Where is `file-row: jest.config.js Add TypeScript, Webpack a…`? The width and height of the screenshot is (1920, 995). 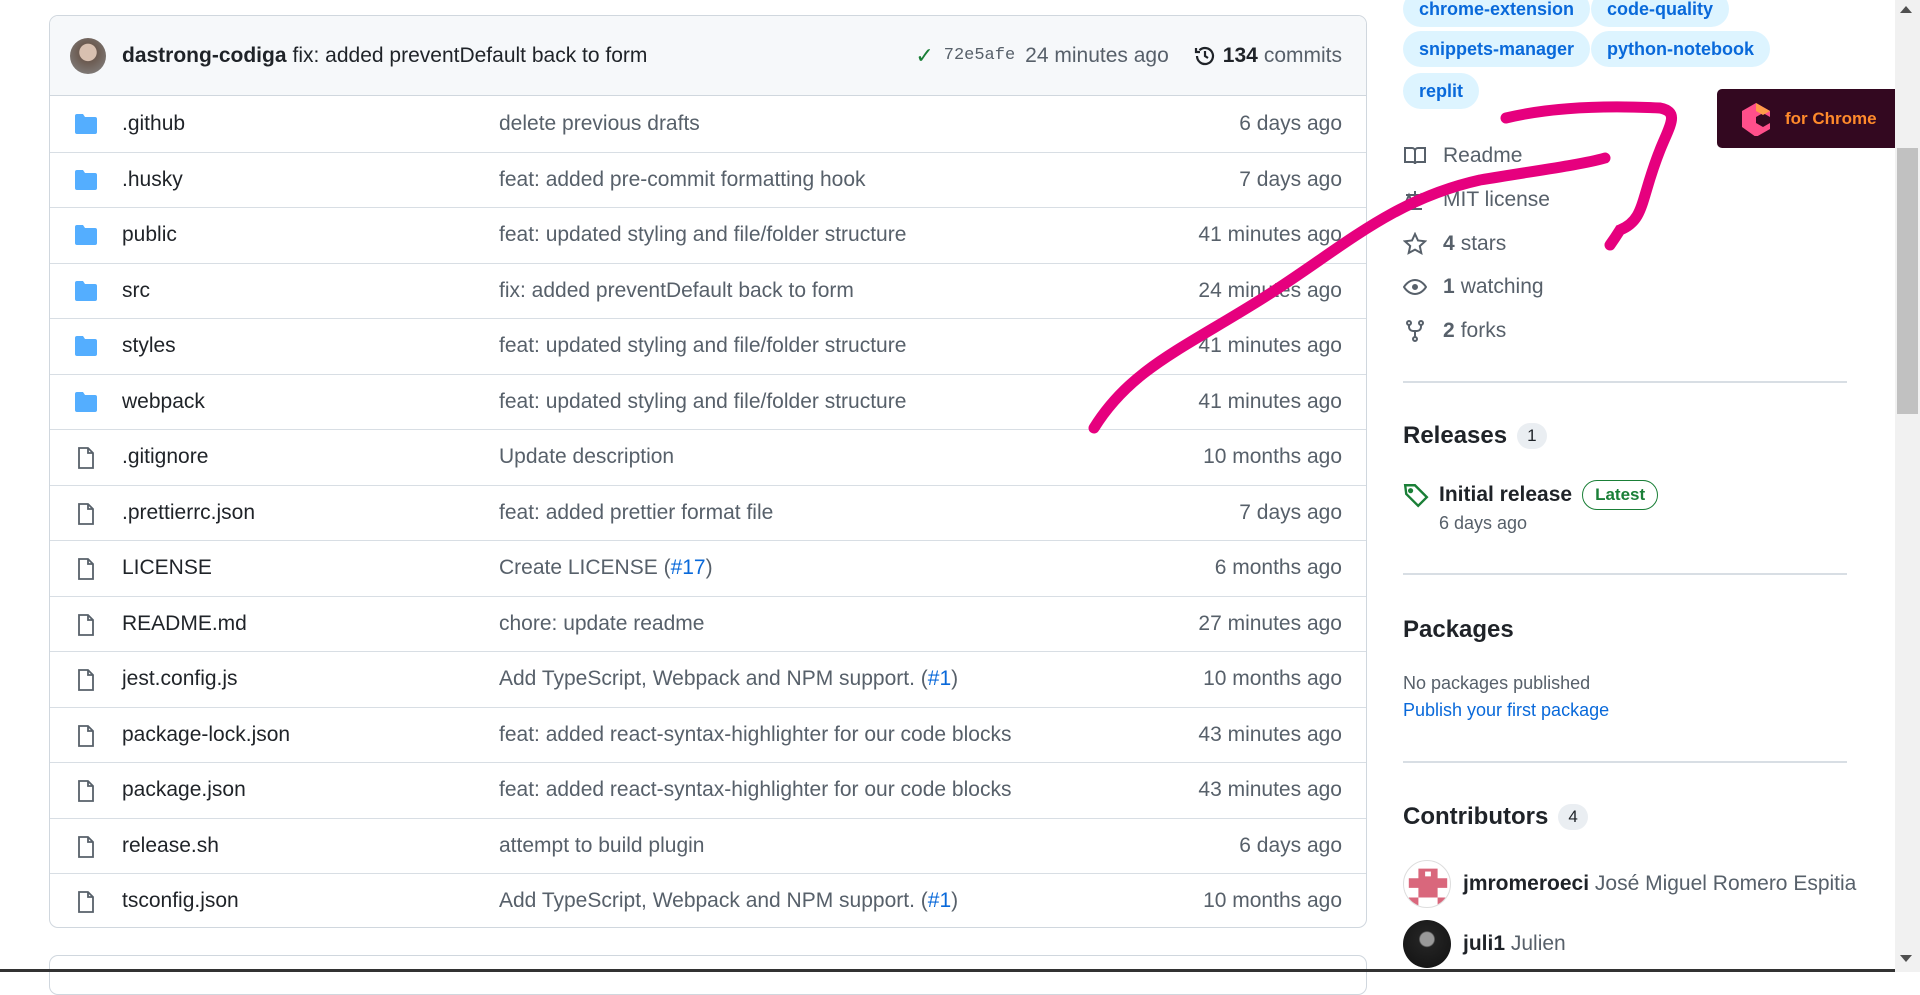 file-row: jest.config.js Add TypeScript, Webpack a… is located at coordinates (708, 679).